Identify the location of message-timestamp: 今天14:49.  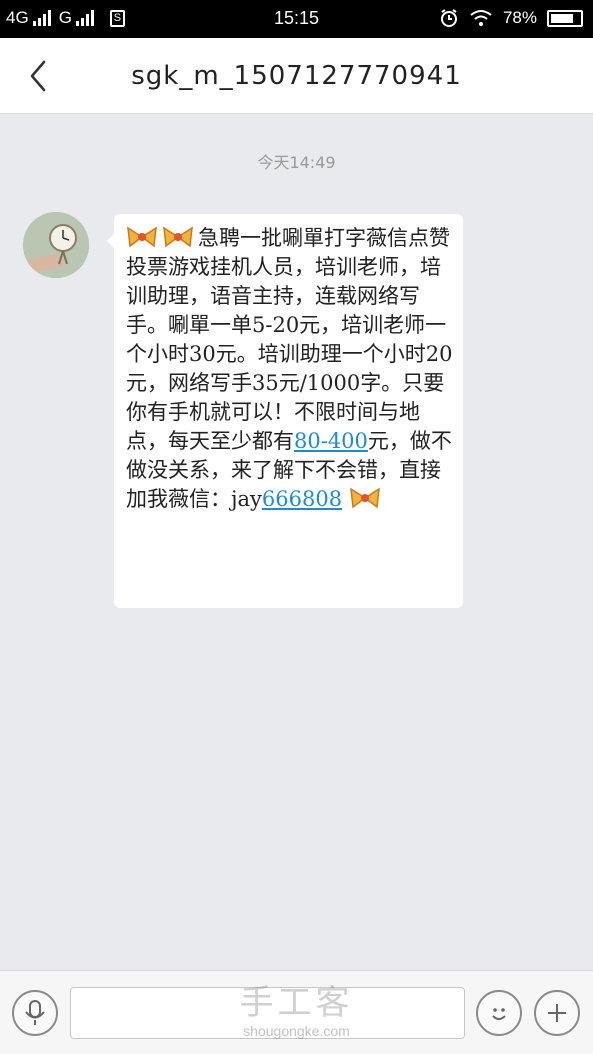
(296, 162).